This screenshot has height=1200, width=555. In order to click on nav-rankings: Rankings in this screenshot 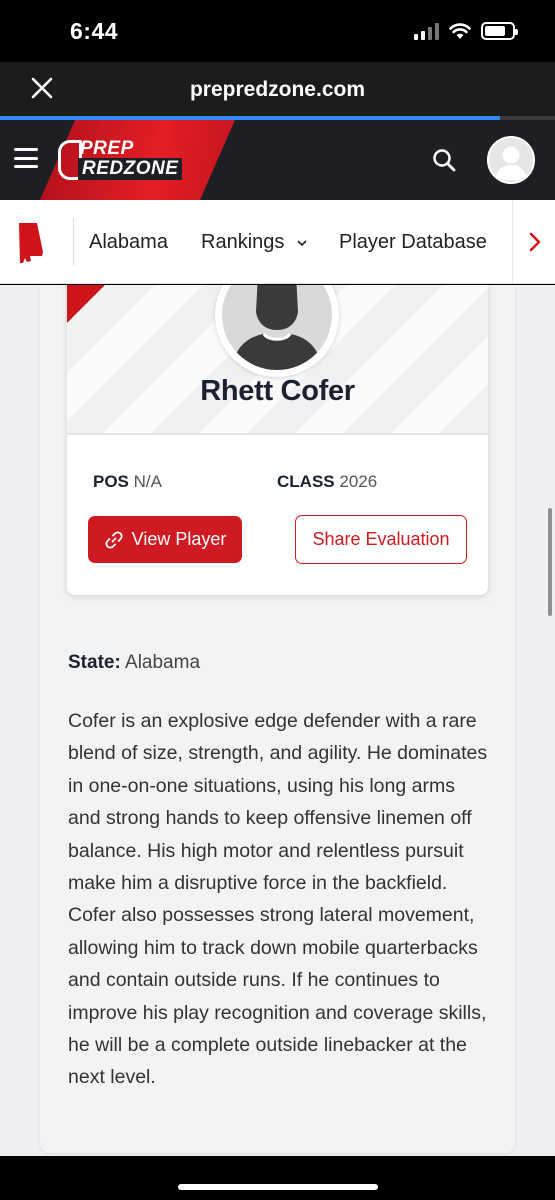, I will do `click(254, 242)`.